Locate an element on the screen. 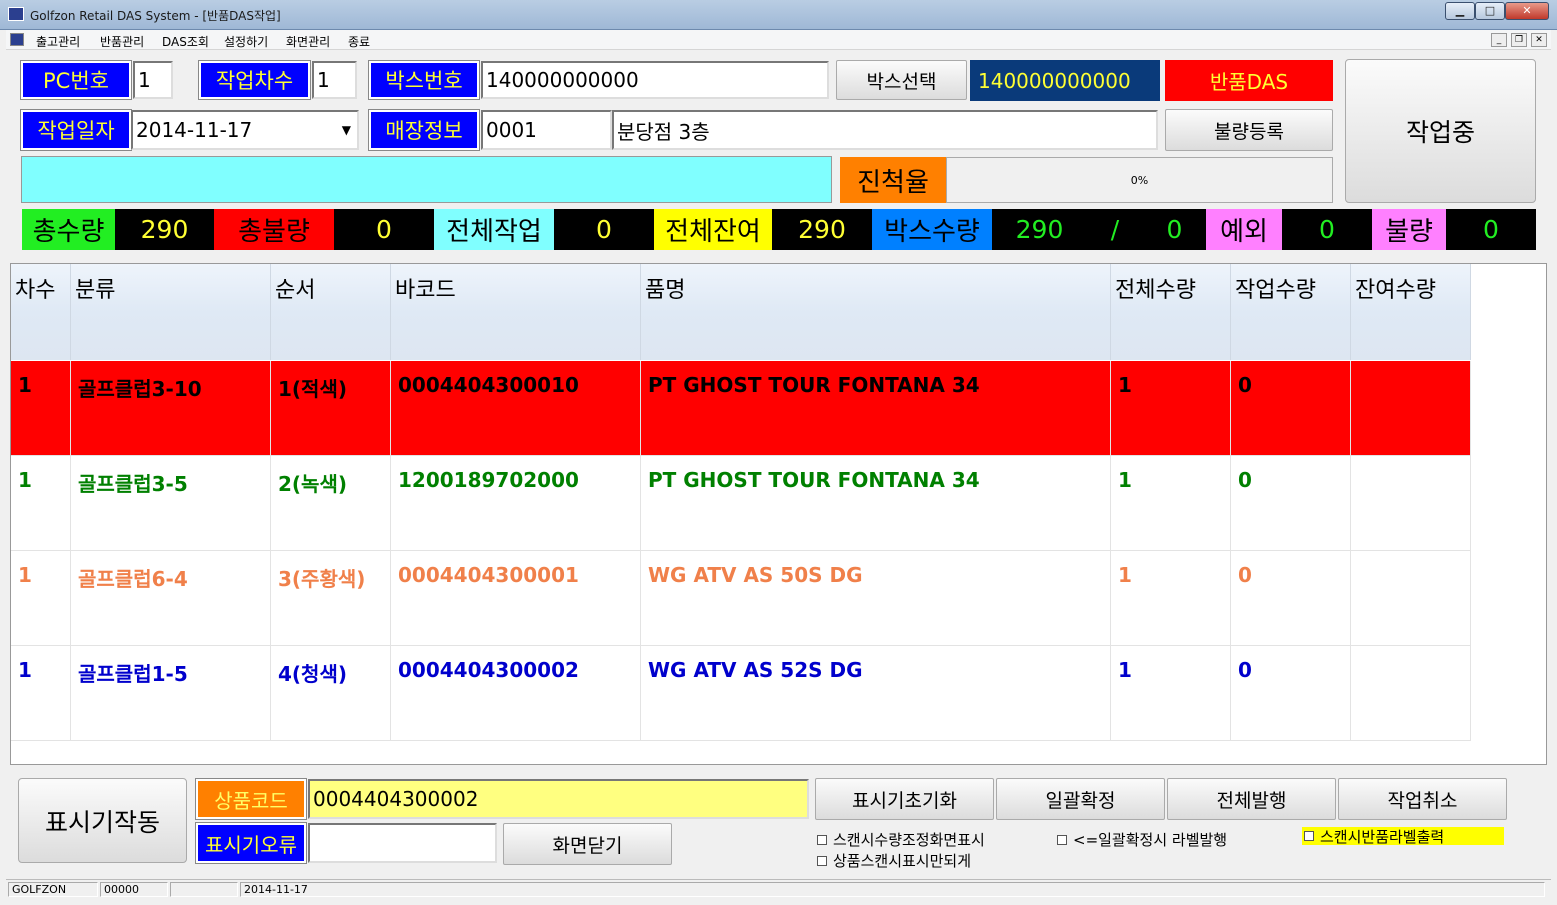 This screenshot has width=1557, height=905. mdi-close-icon: ✕ is located at coordinates (1539, 40).